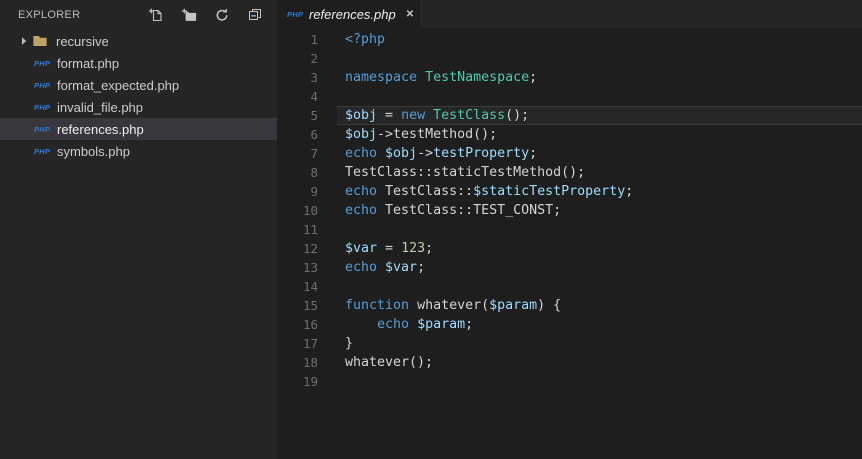  What do you see at coordinates (569, 324) in the screenshot?
I see `code-line-16: 16 echo $param;` at bounding box center [569, 324].